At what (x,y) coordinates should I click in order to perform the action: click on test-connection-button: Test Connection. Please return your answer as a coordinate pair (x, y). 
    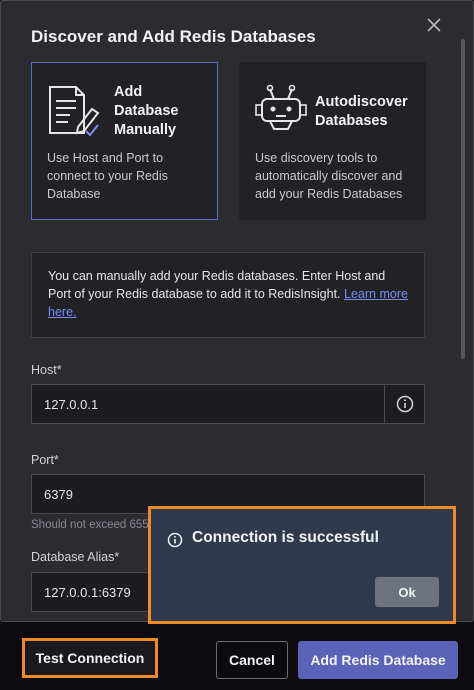
    Looking at the image, I should click on (90, 658).